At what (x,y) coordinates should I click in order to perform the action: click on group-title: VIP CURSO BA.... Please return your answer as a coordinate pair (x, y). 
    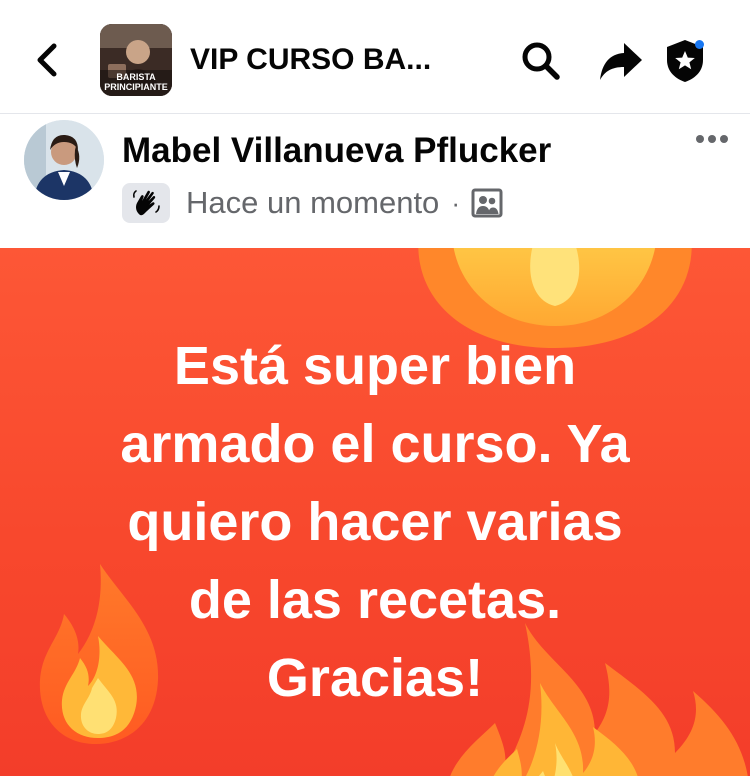
    Looking at the image, I should click on (335, 60).